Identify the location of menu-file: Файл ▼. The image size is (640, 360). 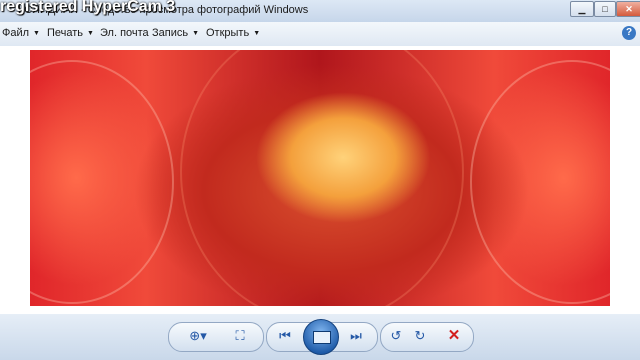
(21, 33).